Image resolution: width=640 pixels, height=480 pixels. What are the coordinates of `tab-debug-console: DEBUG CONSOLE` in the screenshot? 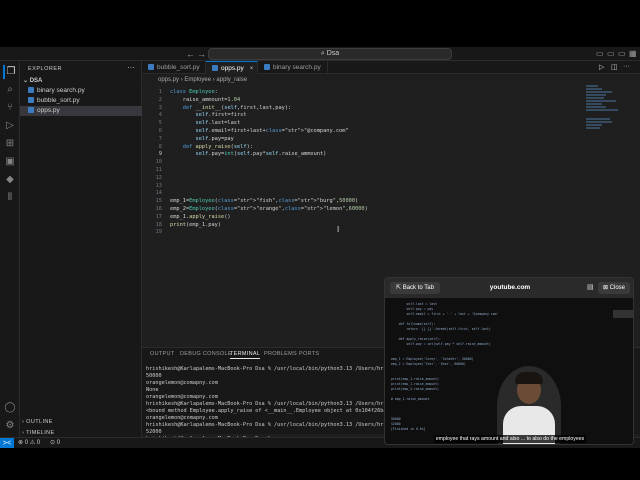 It's located at (206, 354).